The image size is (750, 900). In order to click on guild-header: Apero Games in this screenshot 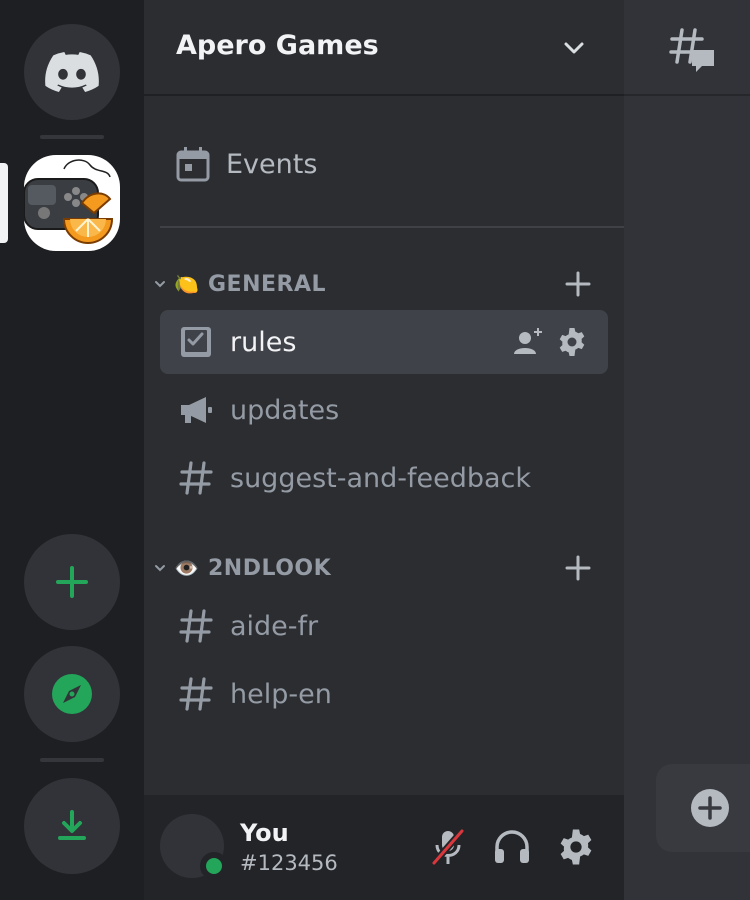, I will do `click(384, 48)`.